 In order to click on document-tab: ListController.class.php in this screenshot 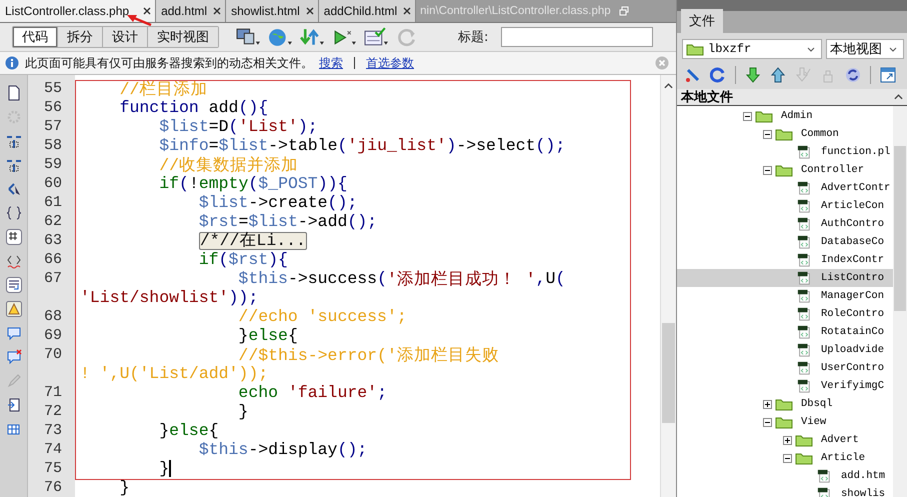, I will do `click(78, 11)`.